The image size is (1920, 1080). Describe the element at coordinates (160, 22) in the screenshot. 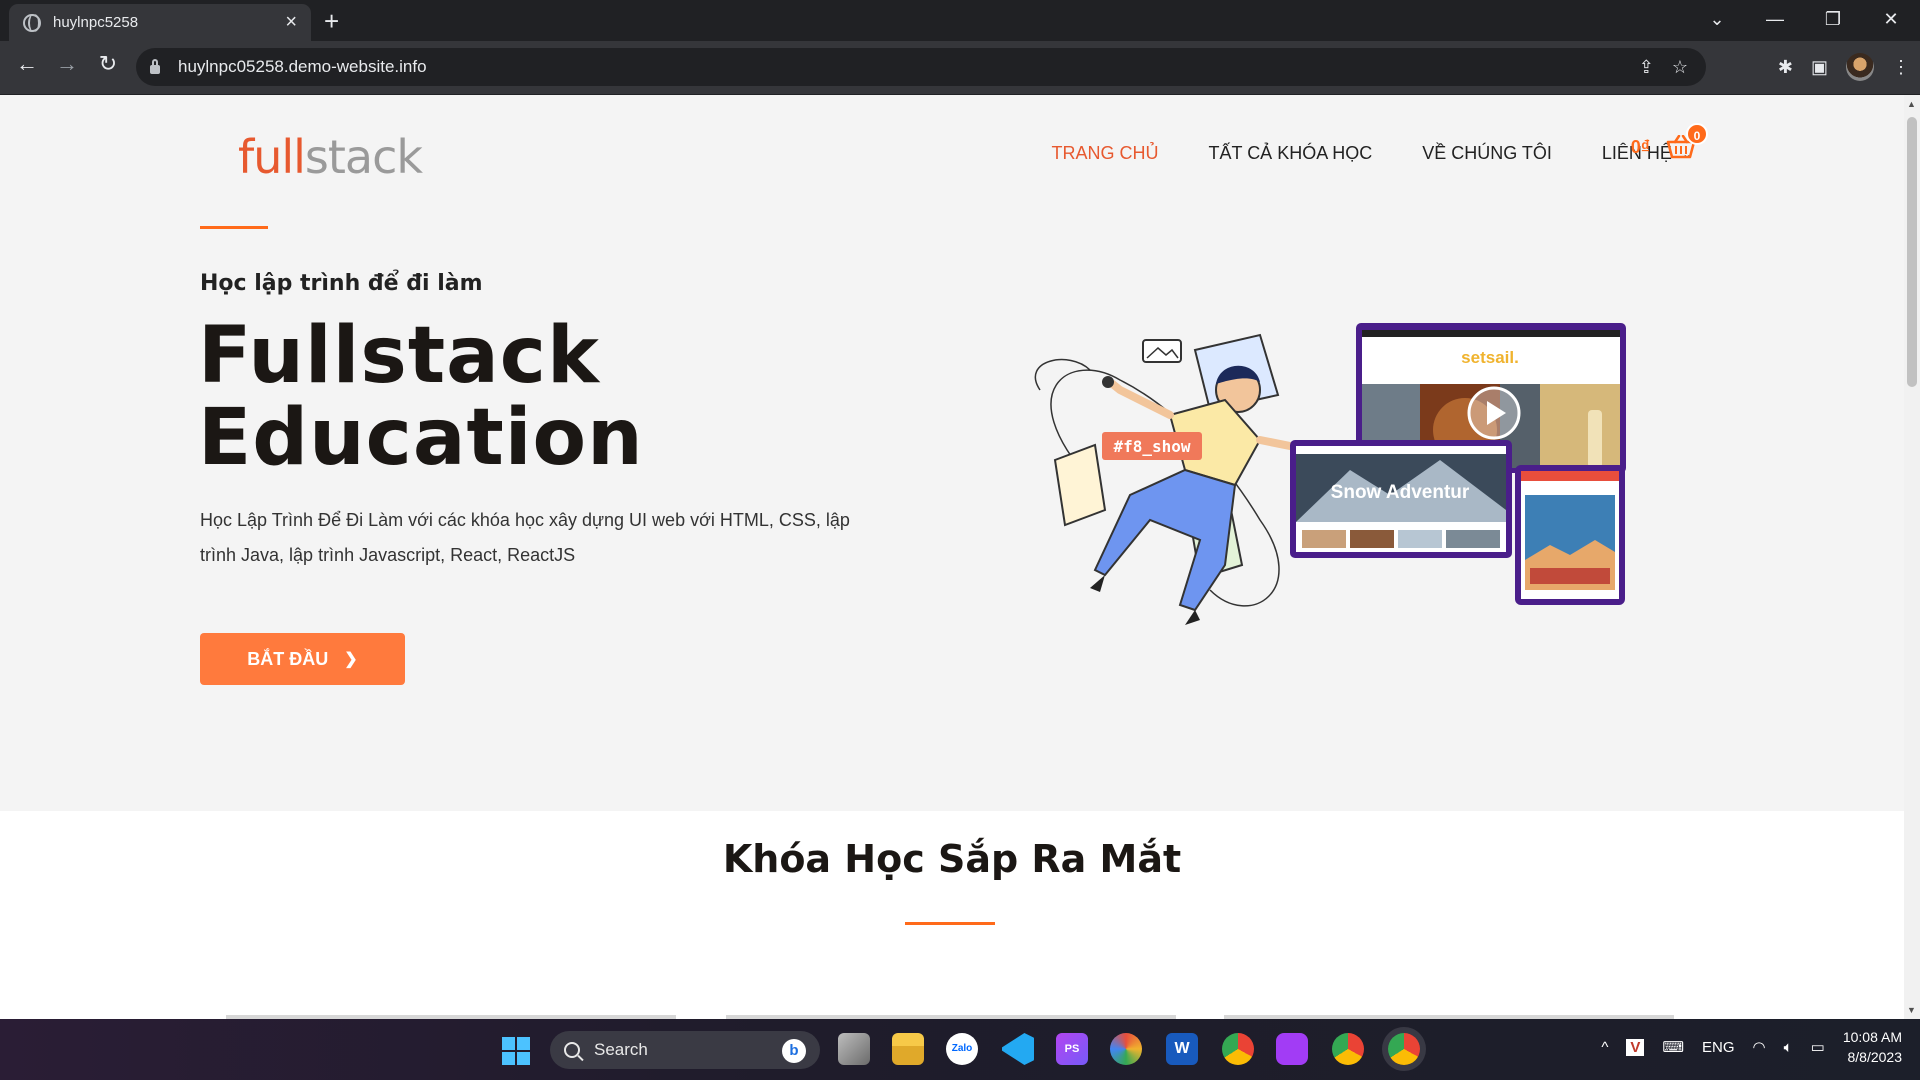

I see `browser-tab: huylnpc5258 ×` at that location.